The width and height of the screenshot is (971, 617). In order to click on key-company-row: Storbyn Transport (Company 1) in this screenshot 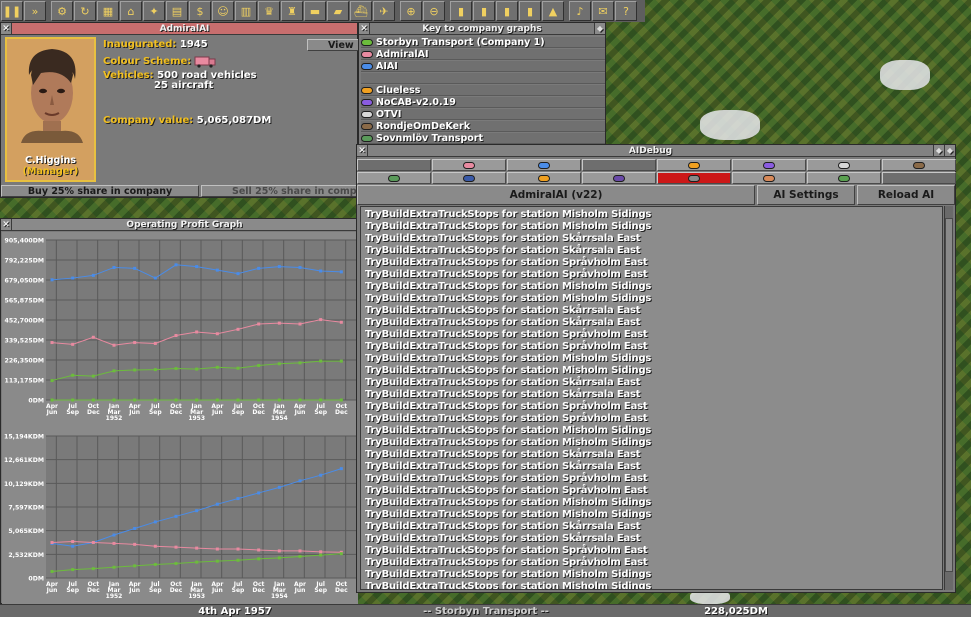, I will do `click(483, 42)`.